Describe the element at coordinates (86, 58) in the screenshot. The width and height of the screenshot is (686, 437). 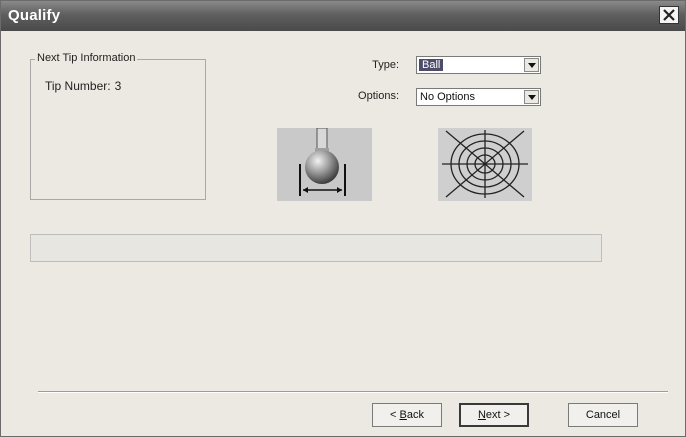
I see `tip-info-legend: Next Tip Information` at that location.